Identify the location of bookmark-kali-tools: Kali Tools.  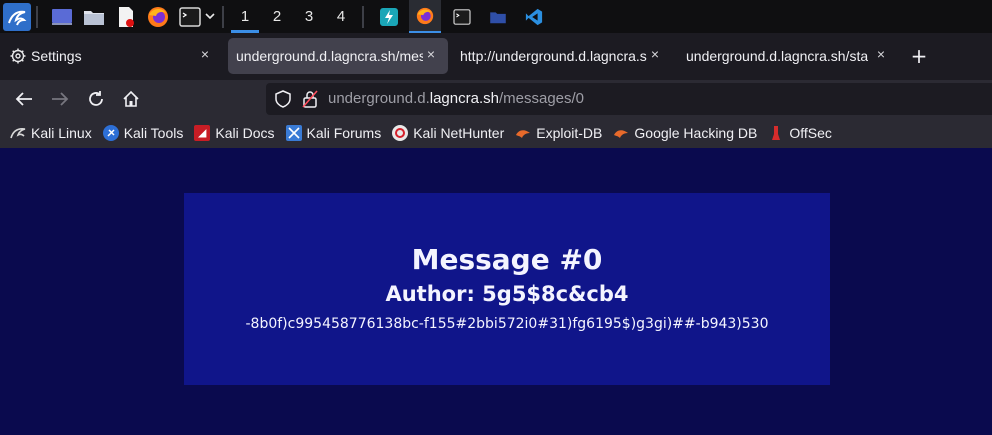
(143, 133).